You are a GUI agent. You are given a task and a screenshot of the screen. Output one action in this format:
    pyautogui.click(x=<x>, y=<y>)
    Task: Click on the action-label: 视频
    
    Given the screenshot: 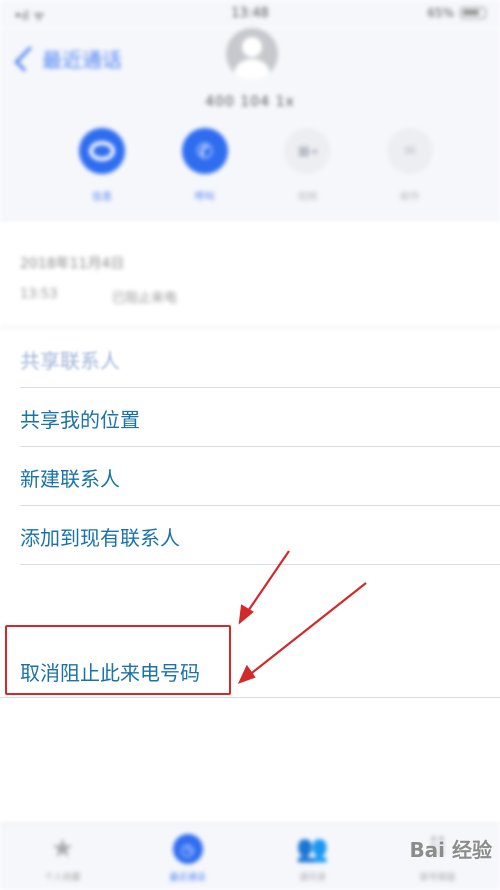 What is the action you would take?
    pyautogui.click(x=307, y=197)
    